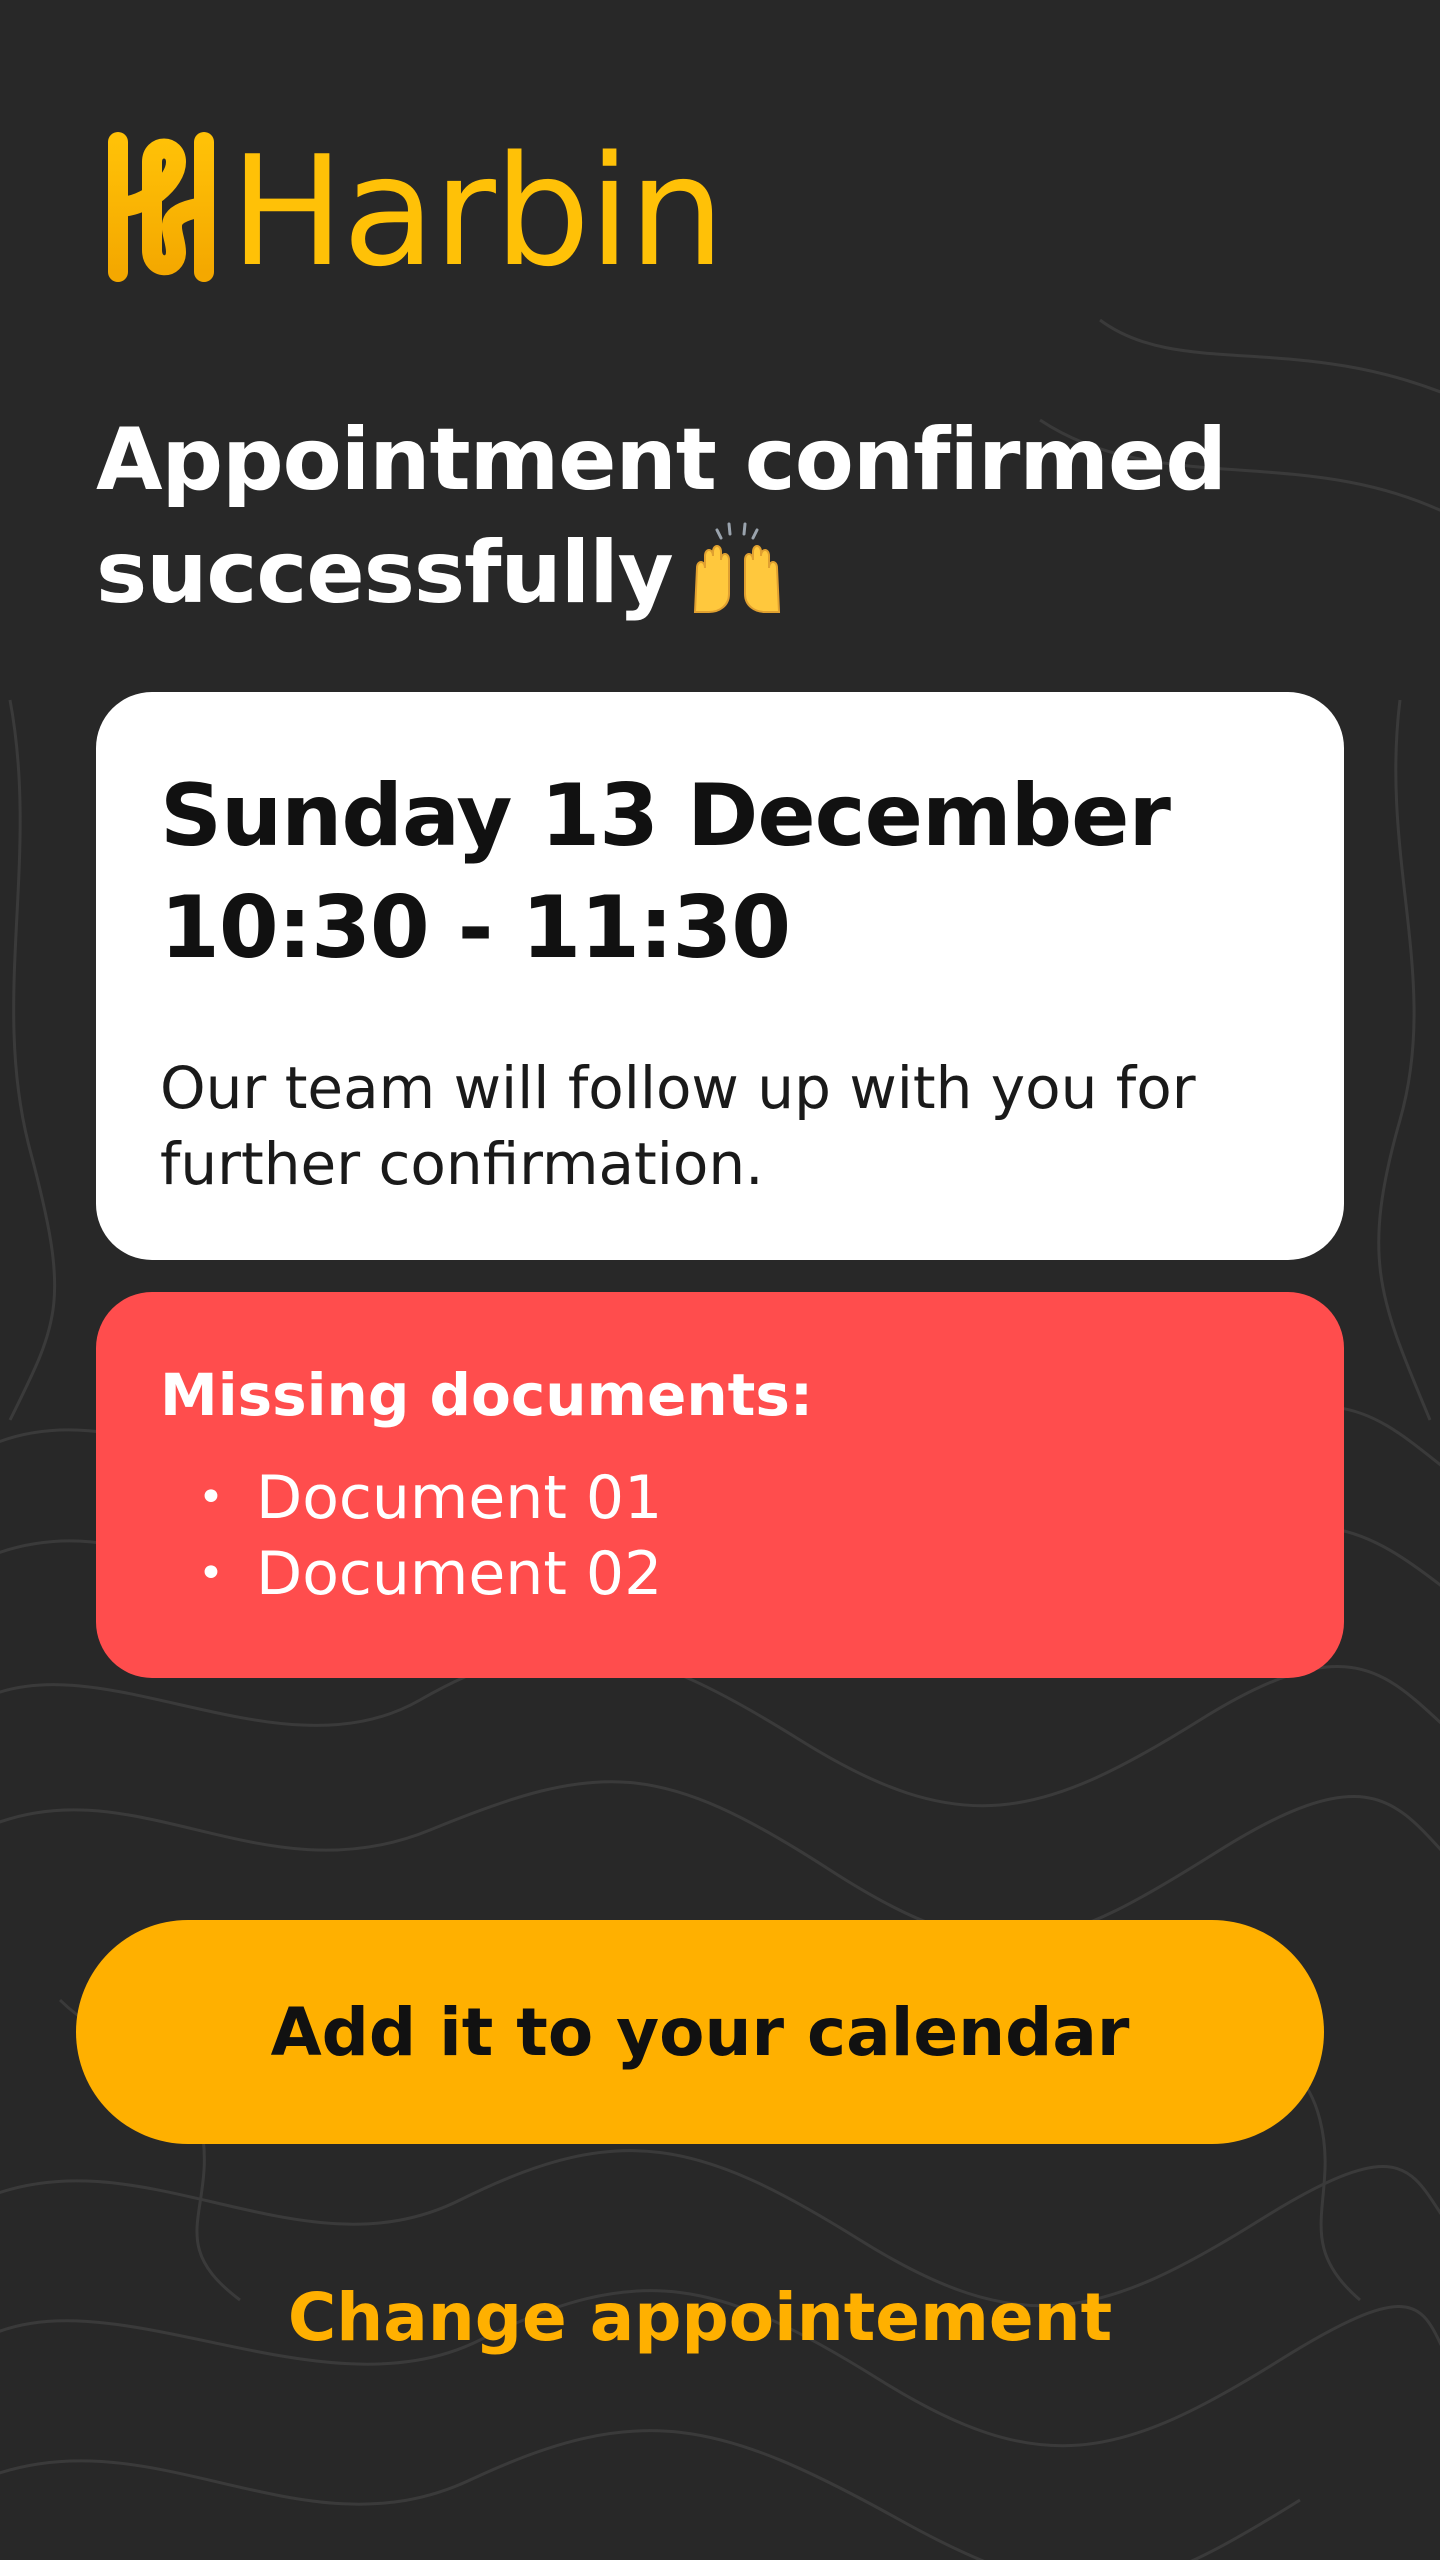 Image resolution: width=1440 pixels, height=2560 pixels. I want to click on document-name: Document 01, so click(459, 1498).